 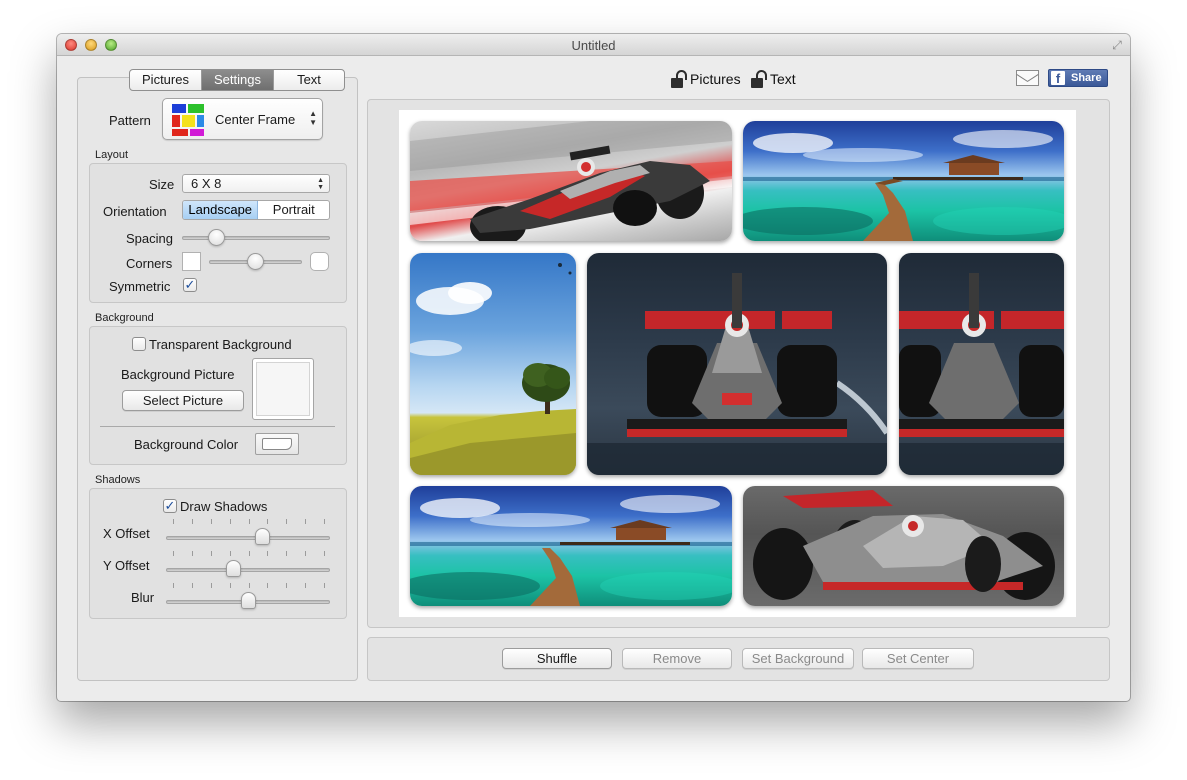 What do you see at coordinates (139, 344) in the screenshot?
I see `transparent-background-checkbox` at bounding box center [139, 344].